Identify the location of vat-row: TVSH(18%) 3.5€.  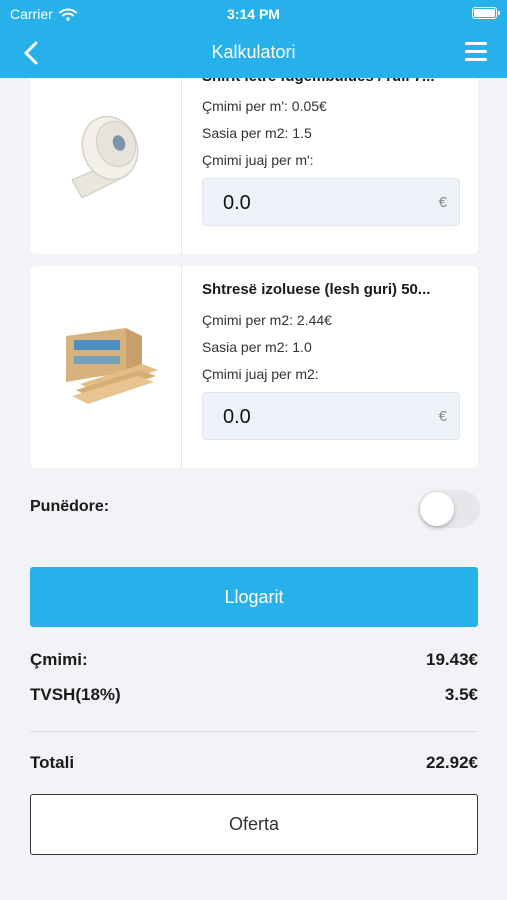
(254, 695).